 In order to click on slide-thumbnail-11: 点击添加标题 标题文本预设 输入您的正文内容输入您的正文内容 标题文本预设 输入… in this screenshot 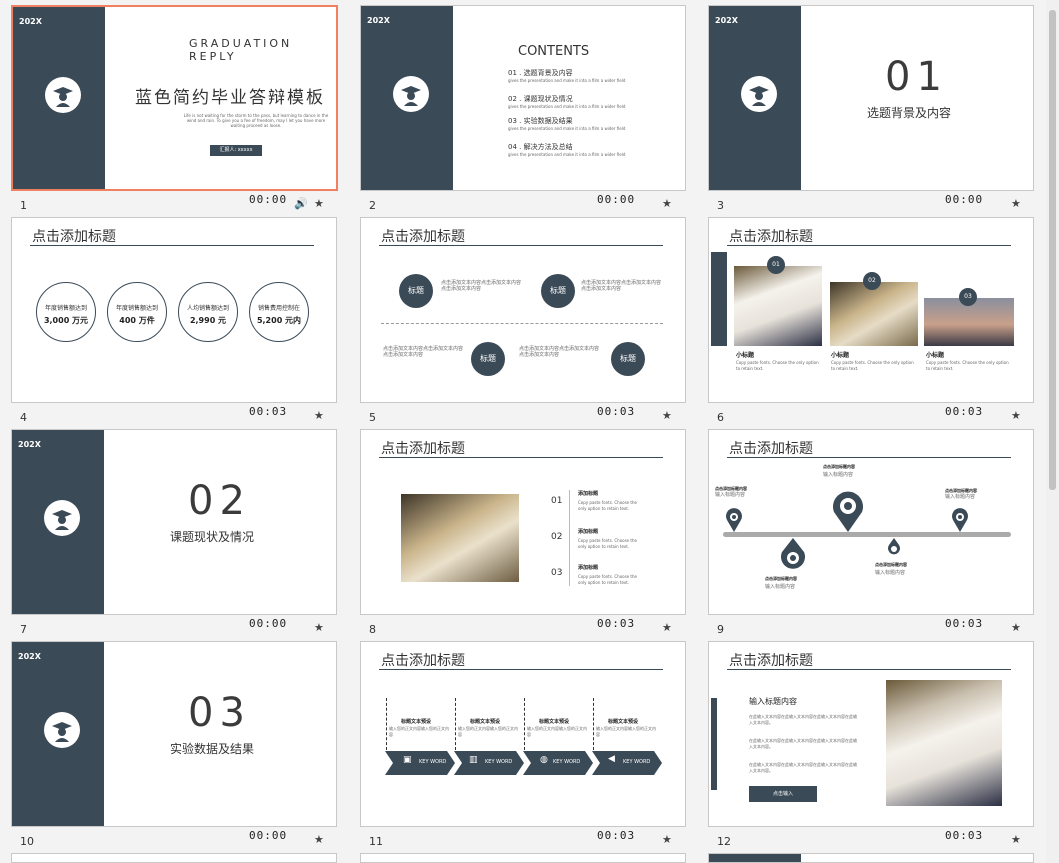, I will do `click(523, 734)`.